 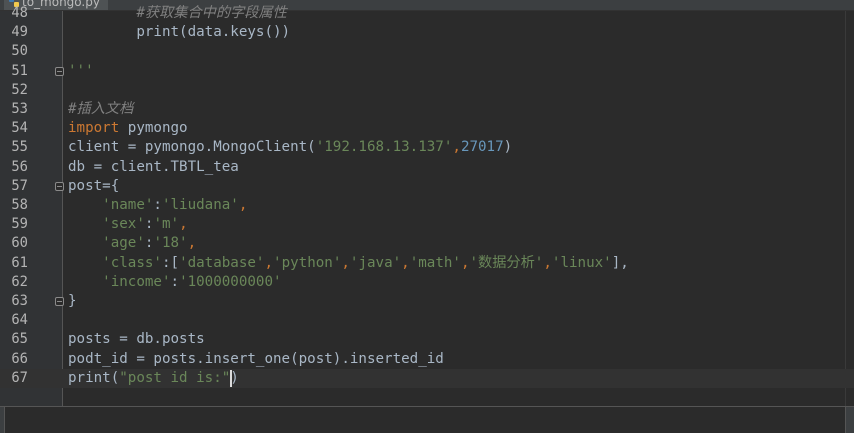 What do you see at coordinates (384, 147) in the screenshot?
I see `code-token: '192.168.13.137'` at bounding box center [384, 147].